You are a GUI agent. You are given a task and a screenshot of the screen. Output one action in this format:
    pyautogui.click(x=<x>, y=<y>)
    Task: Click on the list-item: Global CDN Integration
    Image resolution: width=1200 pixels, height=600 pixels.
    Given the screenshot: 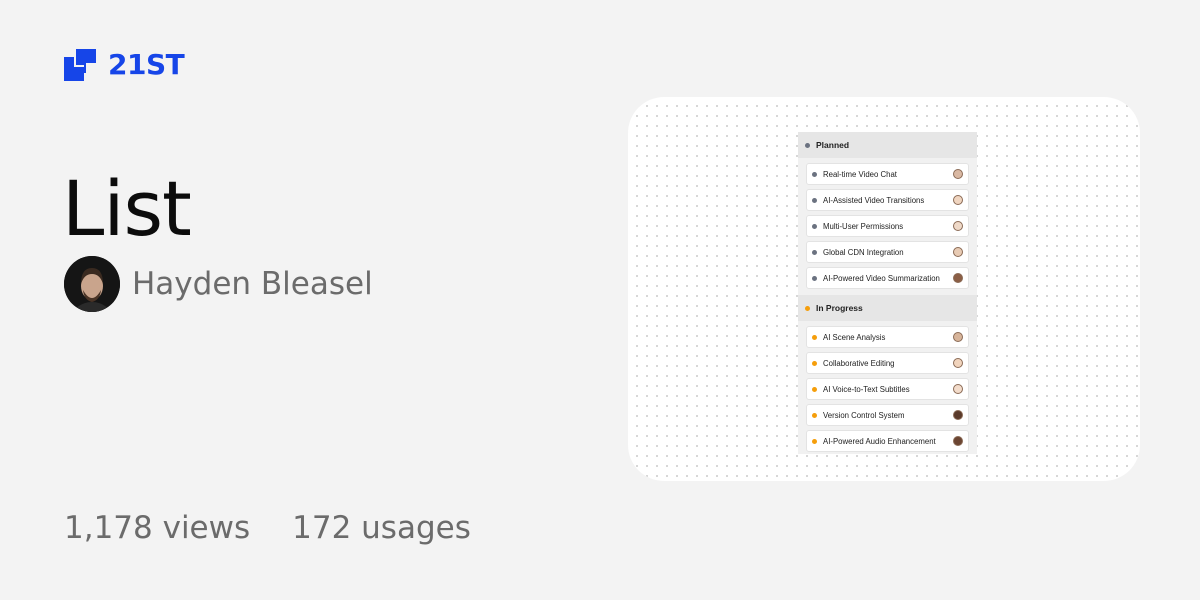 What is the action you would take?
    pyautogui.click(x=887, y=252)
    